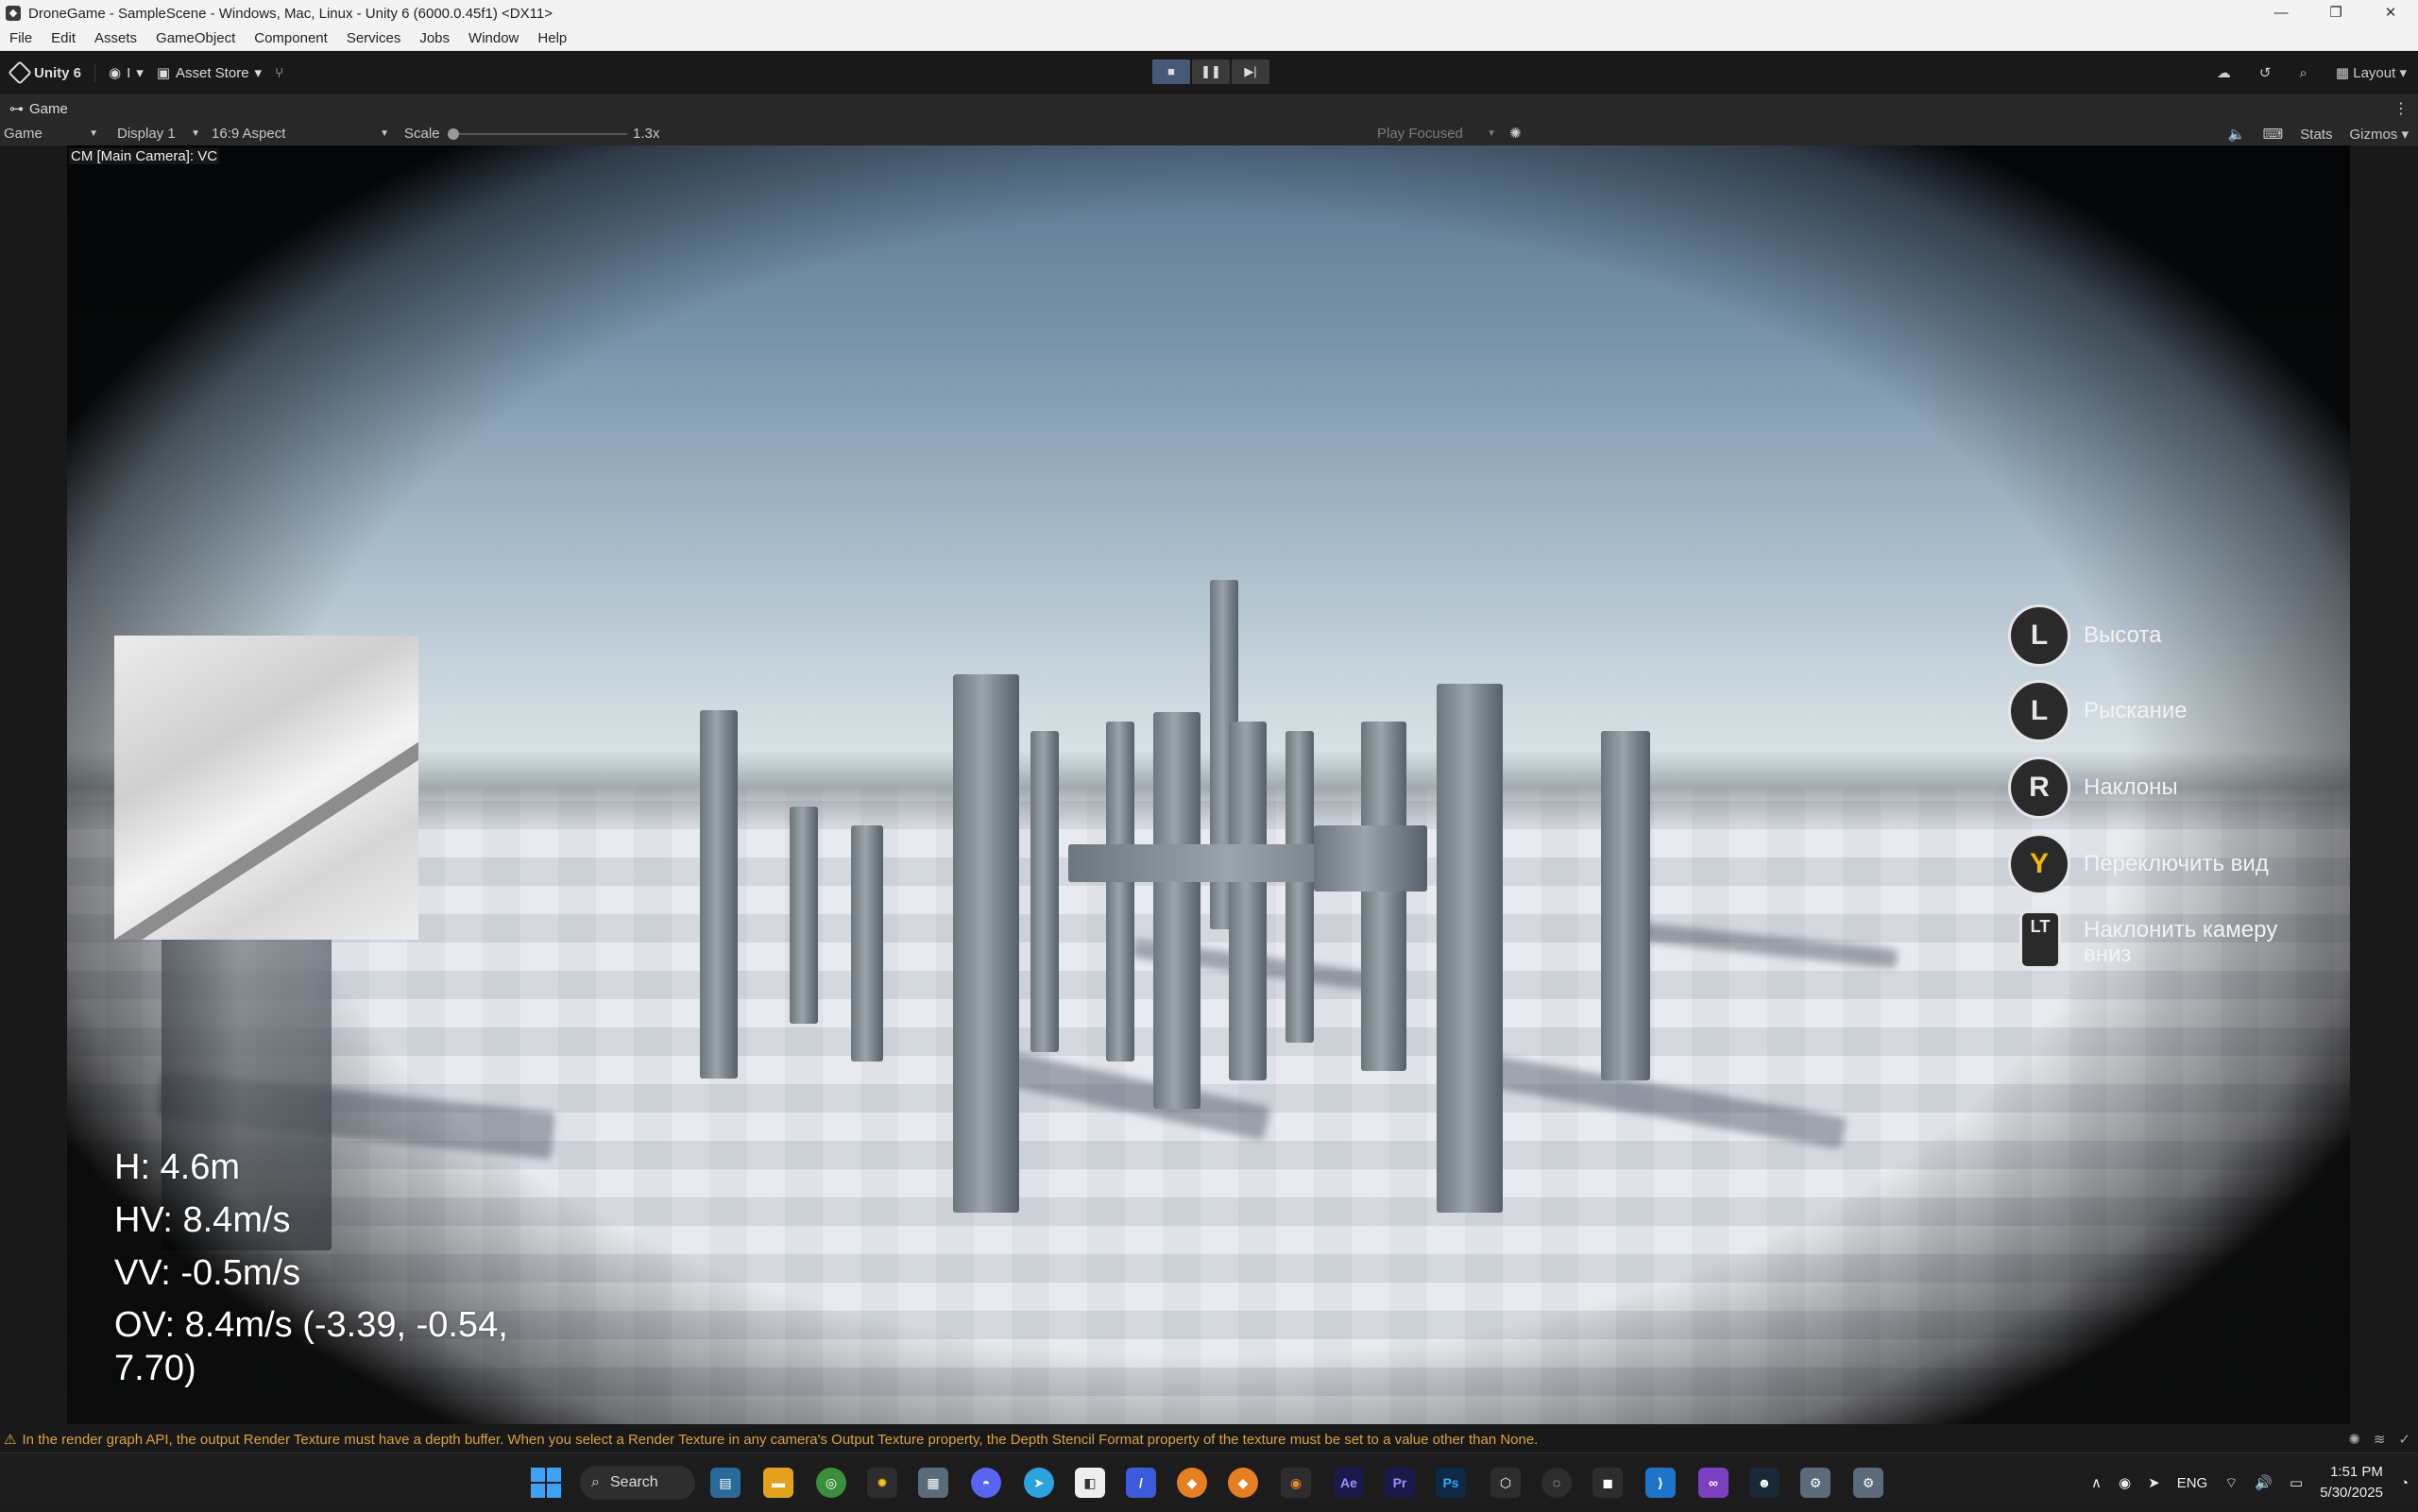 The height and width of the screenshot is (1512, 2418). What do you see at coordinates (986, 1483) in the screenshot?
I see `discord-icon: ◓` at bounding box center [986, 1483].